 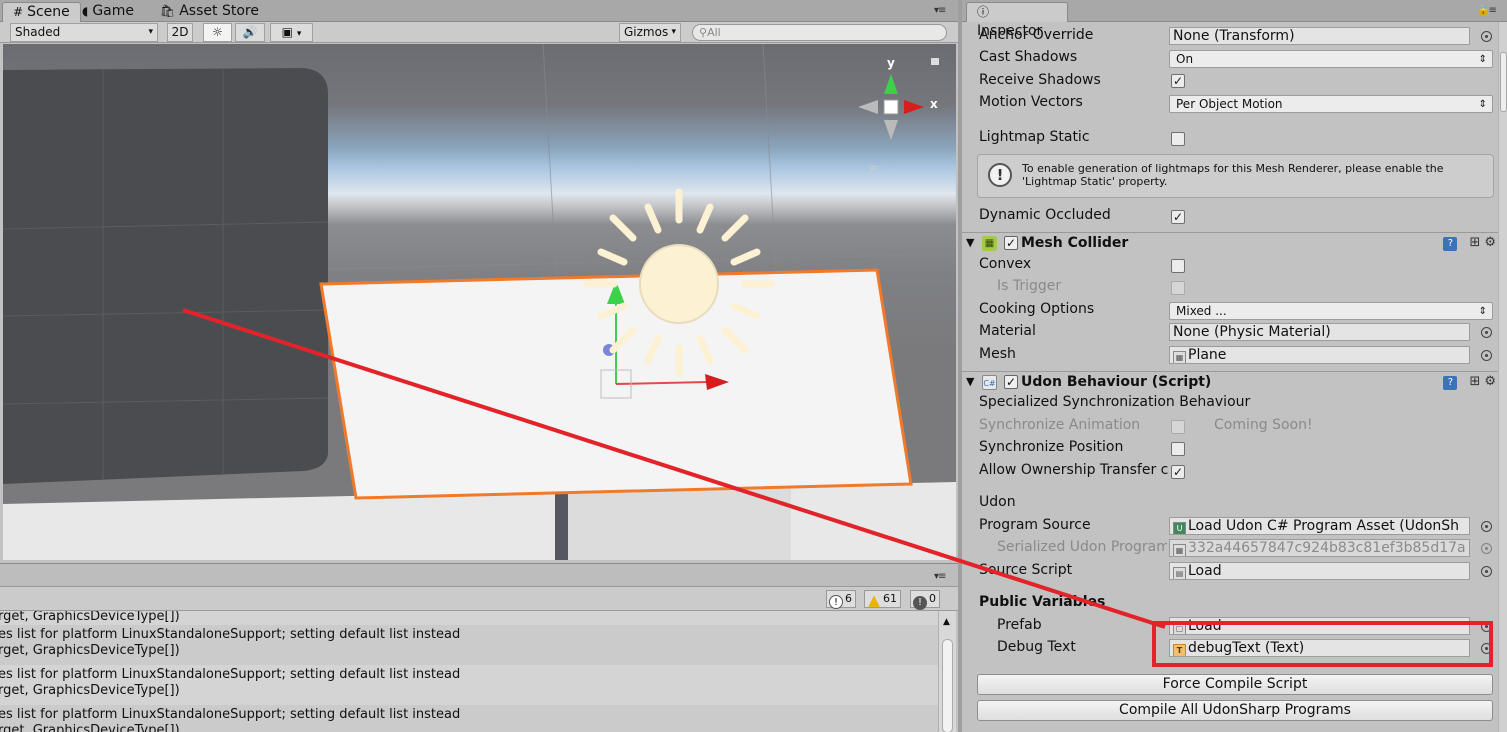 I want to click on script-icon: C#, so click(x=989, y=382).